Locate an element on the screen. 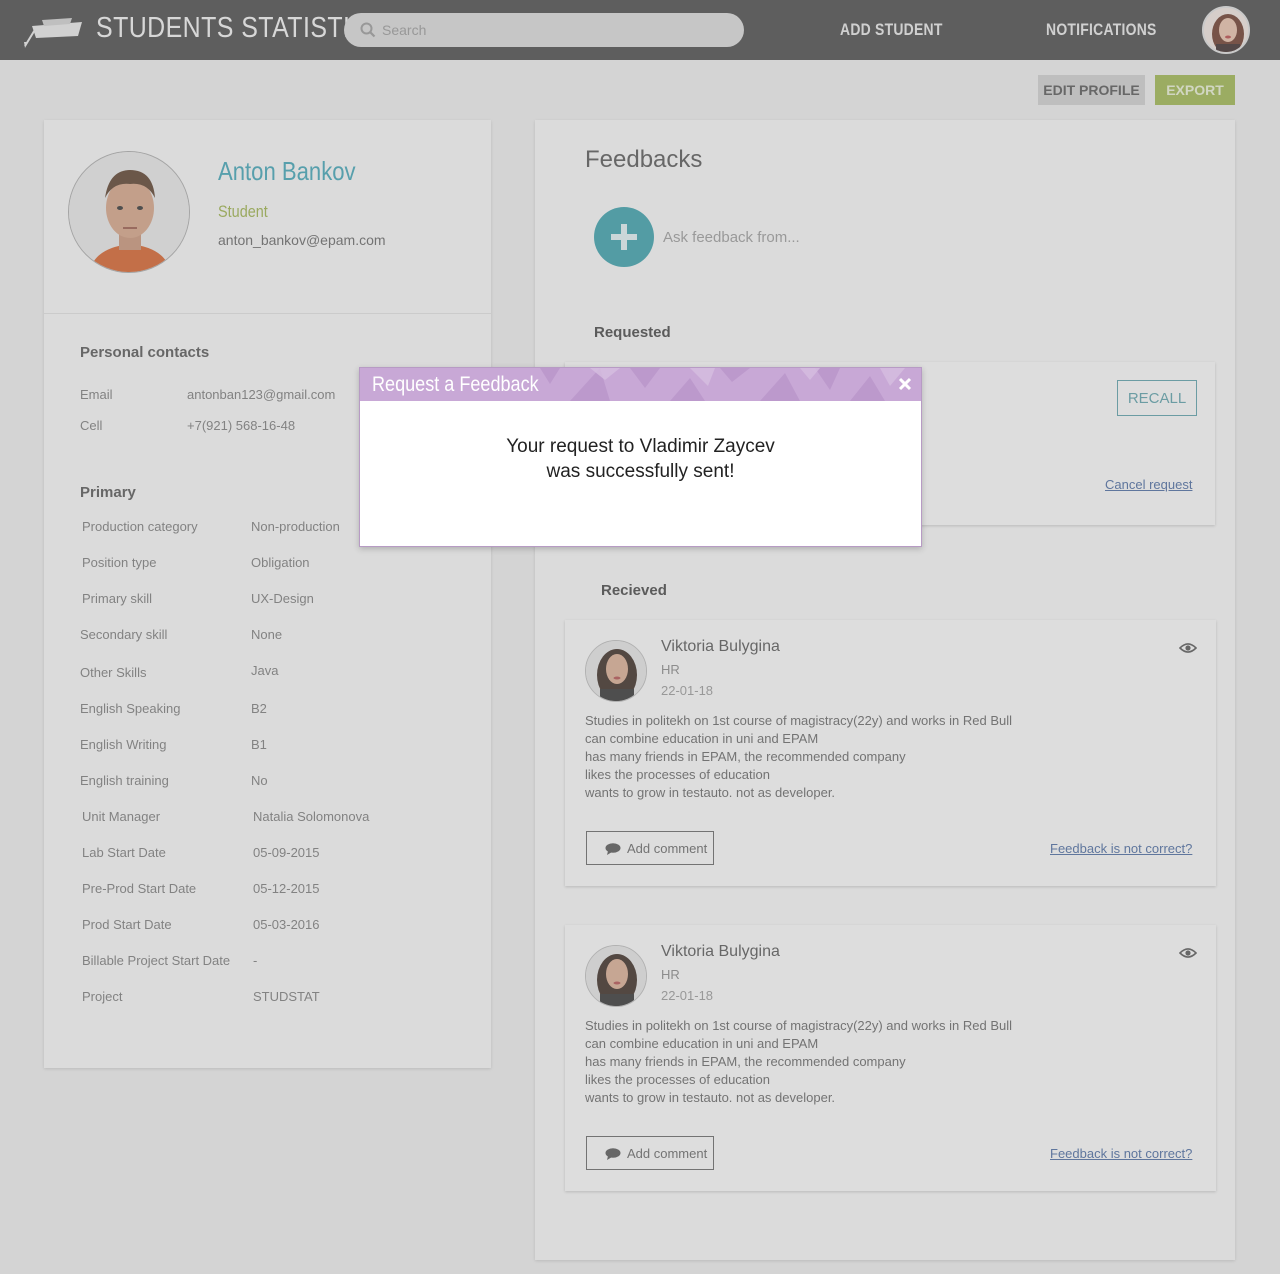 The image size is (1280, 1274). close-icon is located at coordinates (905, 384).